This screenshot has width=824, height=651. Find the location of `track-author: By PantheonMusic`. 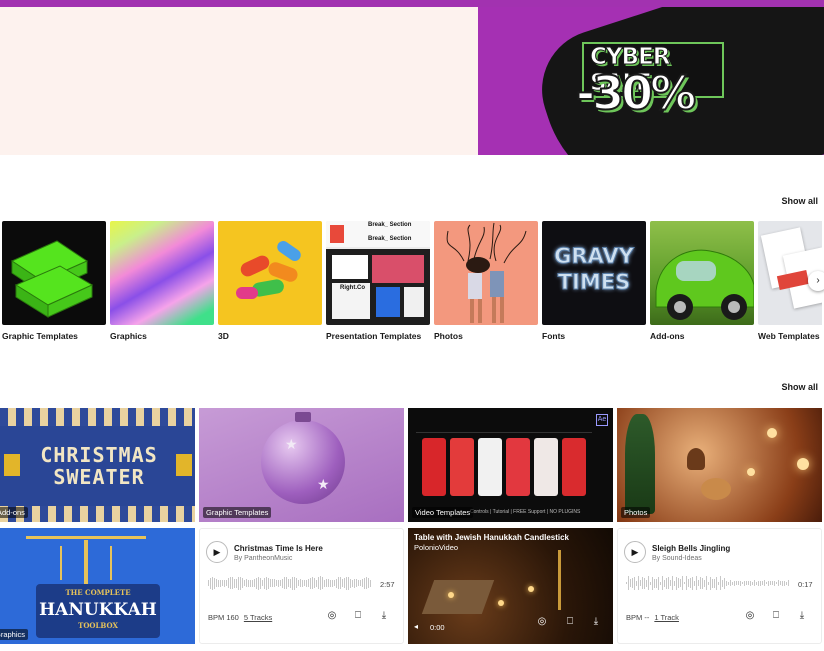

track-author: By PantheonMusic is located at coordinates (263, 558).